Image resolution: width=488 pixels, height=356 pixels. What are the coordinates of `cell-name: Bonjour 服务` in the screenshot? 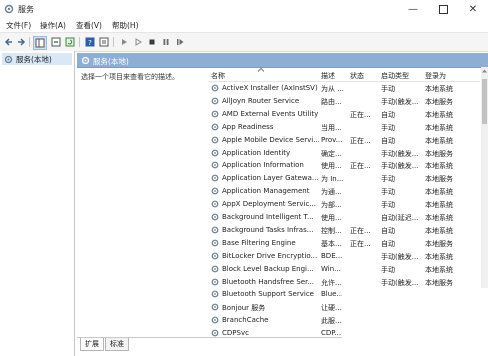 It's located at (244, 308).